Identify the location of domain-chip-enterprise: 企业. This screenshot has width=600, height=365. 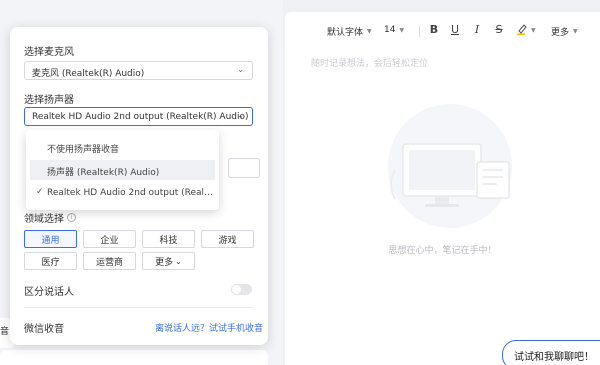
(109, 239).